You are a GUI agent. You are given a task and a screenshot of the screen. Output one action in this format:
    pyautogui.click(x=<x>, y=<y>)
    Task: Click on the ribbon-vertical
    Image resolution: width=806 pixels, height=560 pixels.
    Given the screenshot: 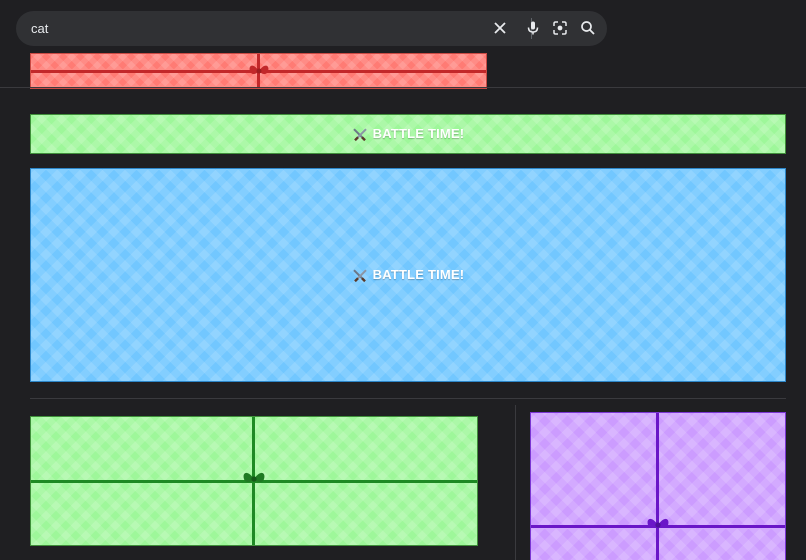 What is the action you would take?
    pyautogui.click(x=657, y=486)
    